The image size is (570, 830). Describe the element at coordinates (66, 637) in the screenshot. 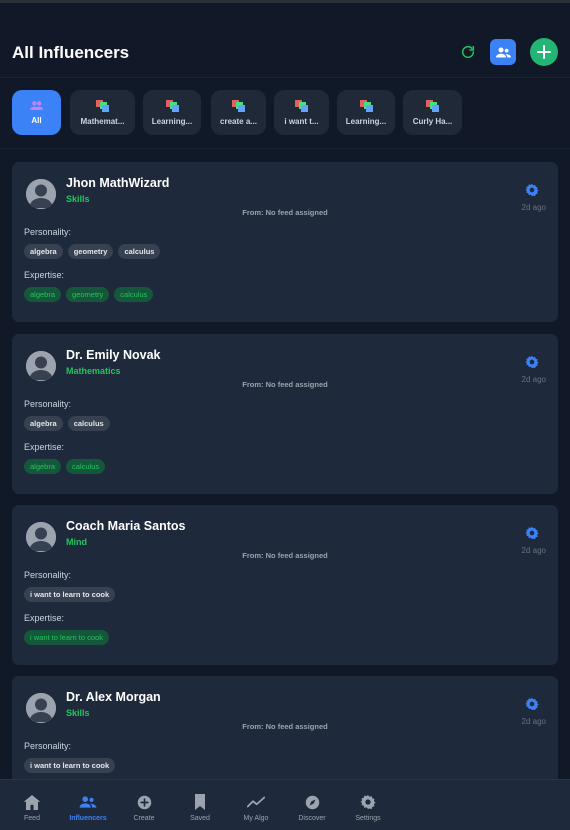

I see `expertise-tag: i want to learn to cook` at that location.